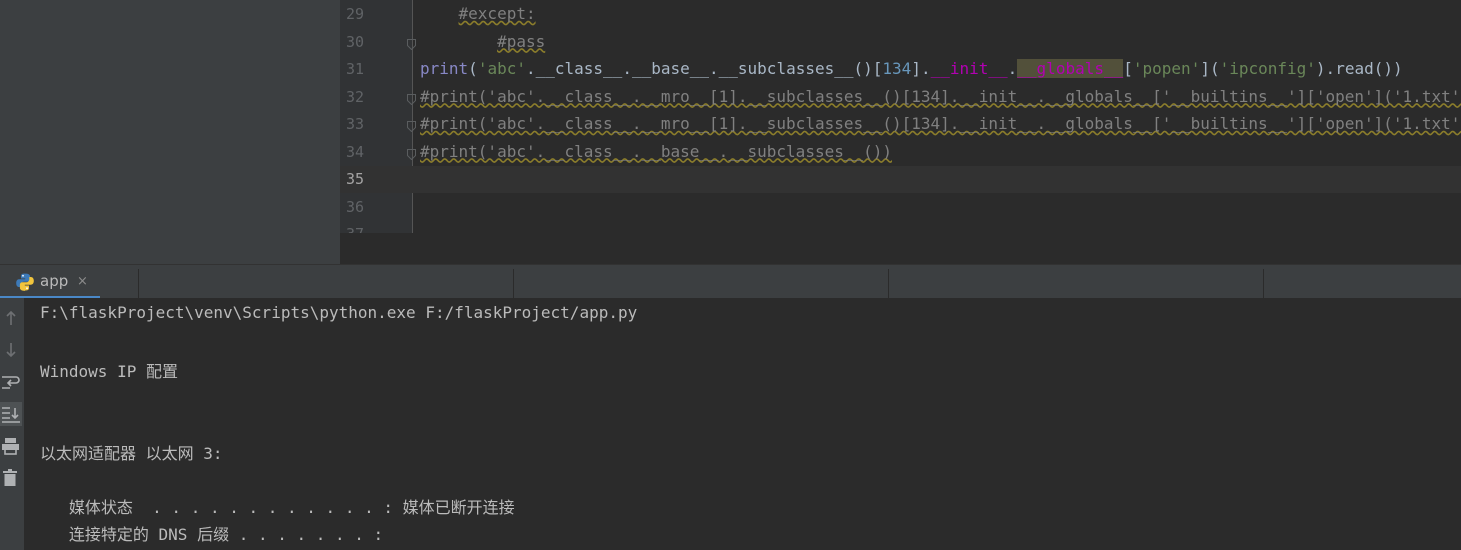 Image resolution: width=1461 pixels, height=550 pixels. Describe the element at coordinates (11, 382) in the screenshot. I see `soft-wrap-icon` at that location.